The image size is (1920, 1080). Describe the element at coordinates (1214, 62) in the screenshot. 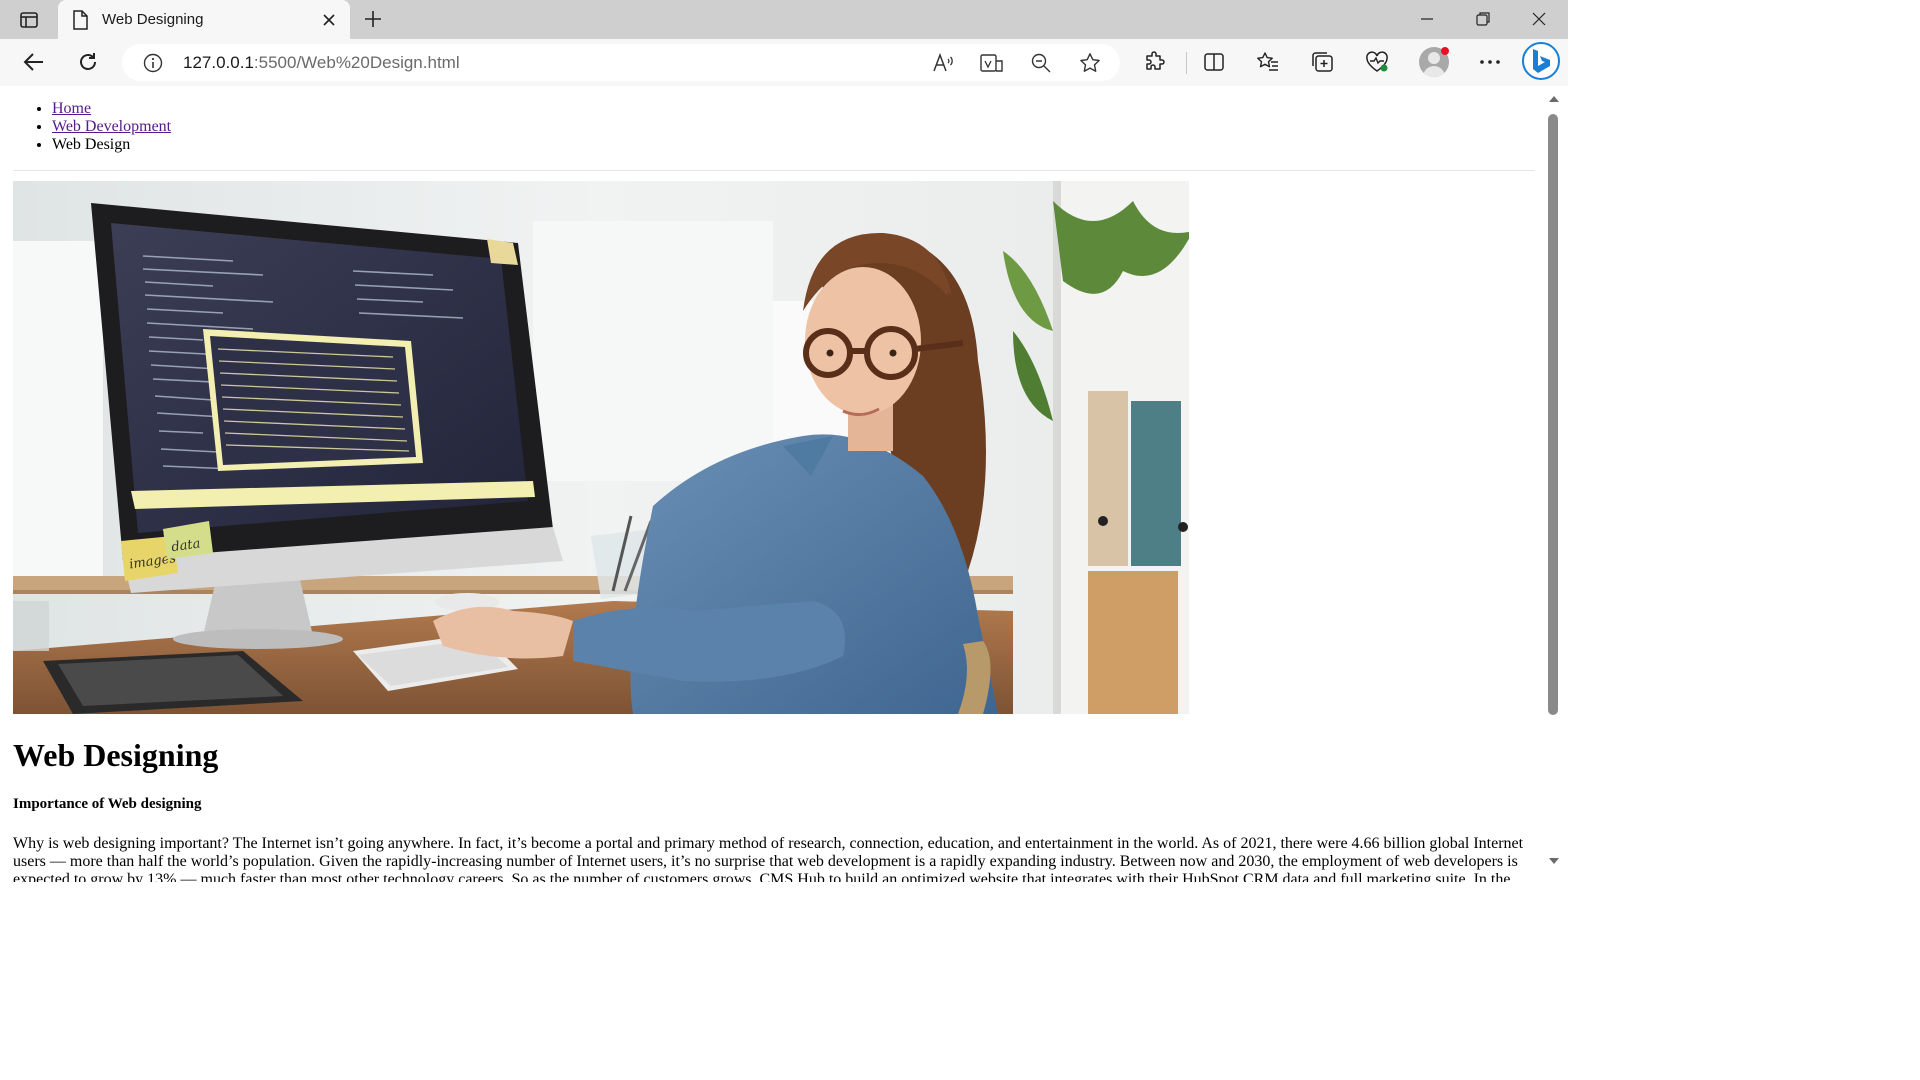

I see `split-screen-icon` at that location.